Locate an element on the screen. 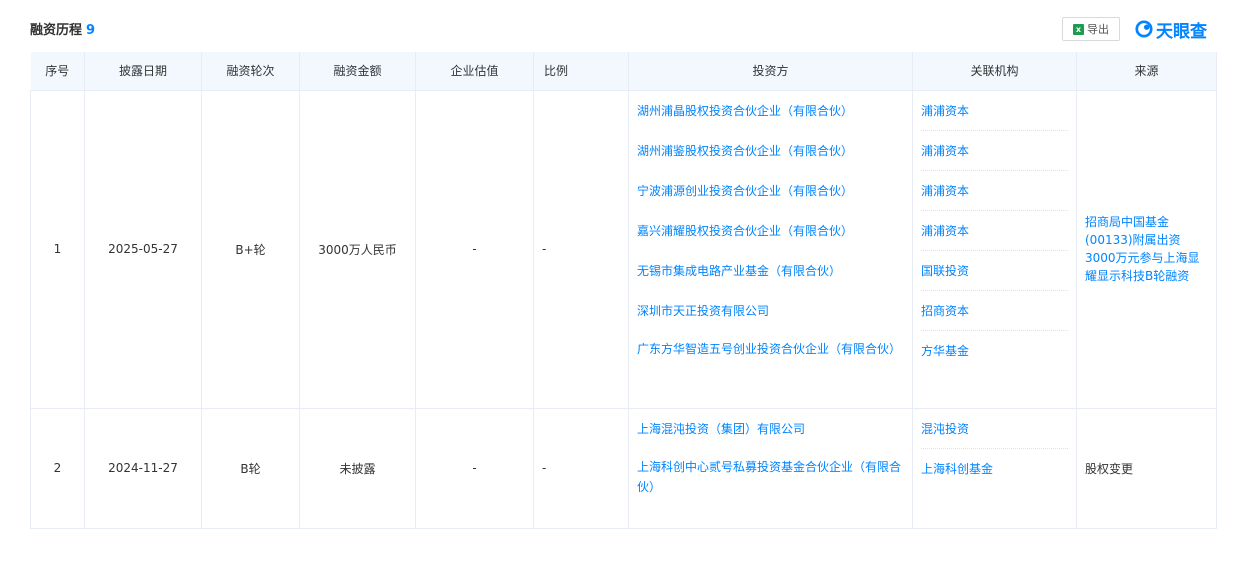 This screenshot has width=1233, height=567. cell-orgs: 混沌投资 上海科创基金 is located at coordinates (994, 468).